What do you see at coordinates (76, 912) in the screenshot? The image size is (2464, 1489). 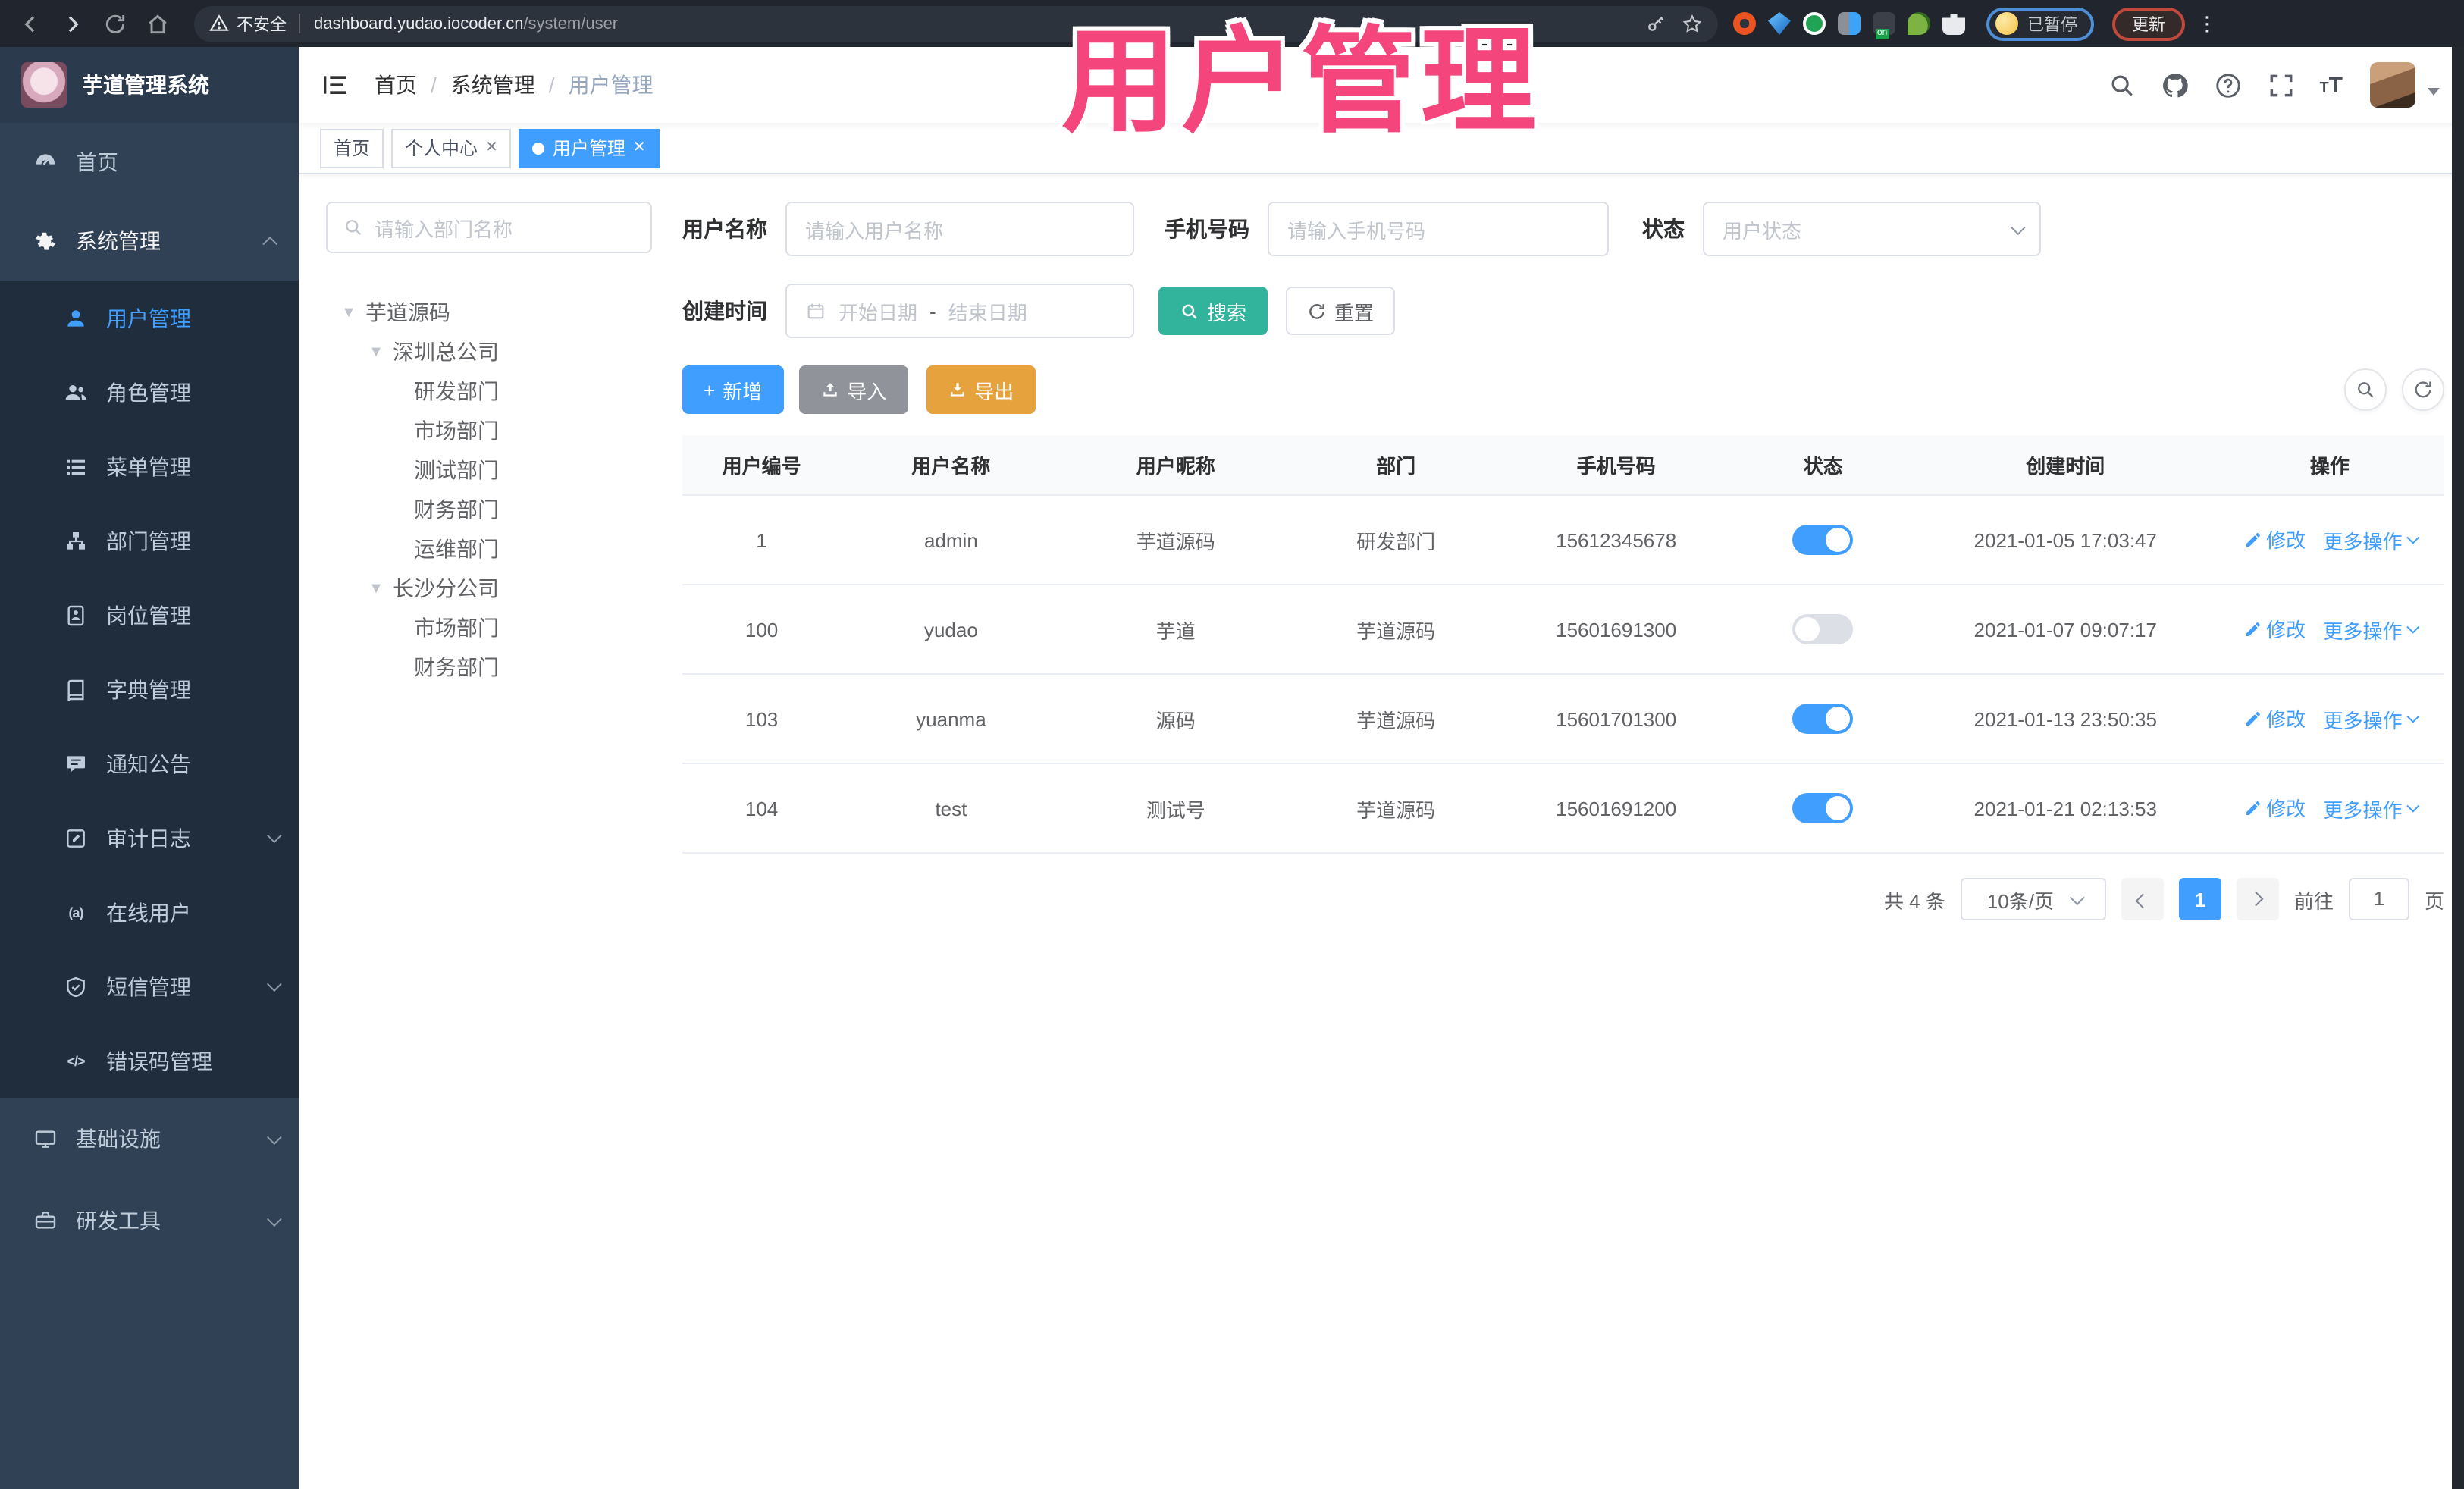 I see `online-users-icon: (a)` at bounding box center [76, 912].